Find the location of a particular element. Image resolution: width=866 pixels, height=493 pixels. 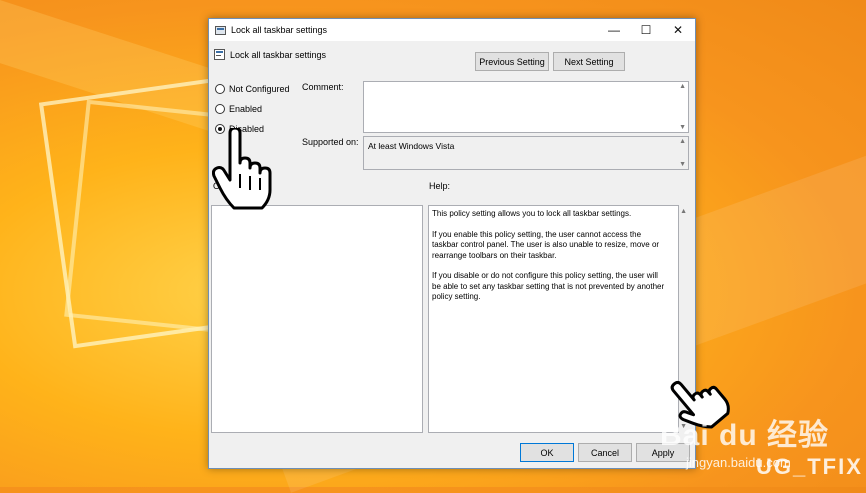

radio-label: Enabled is located at coordinates (246, 109).